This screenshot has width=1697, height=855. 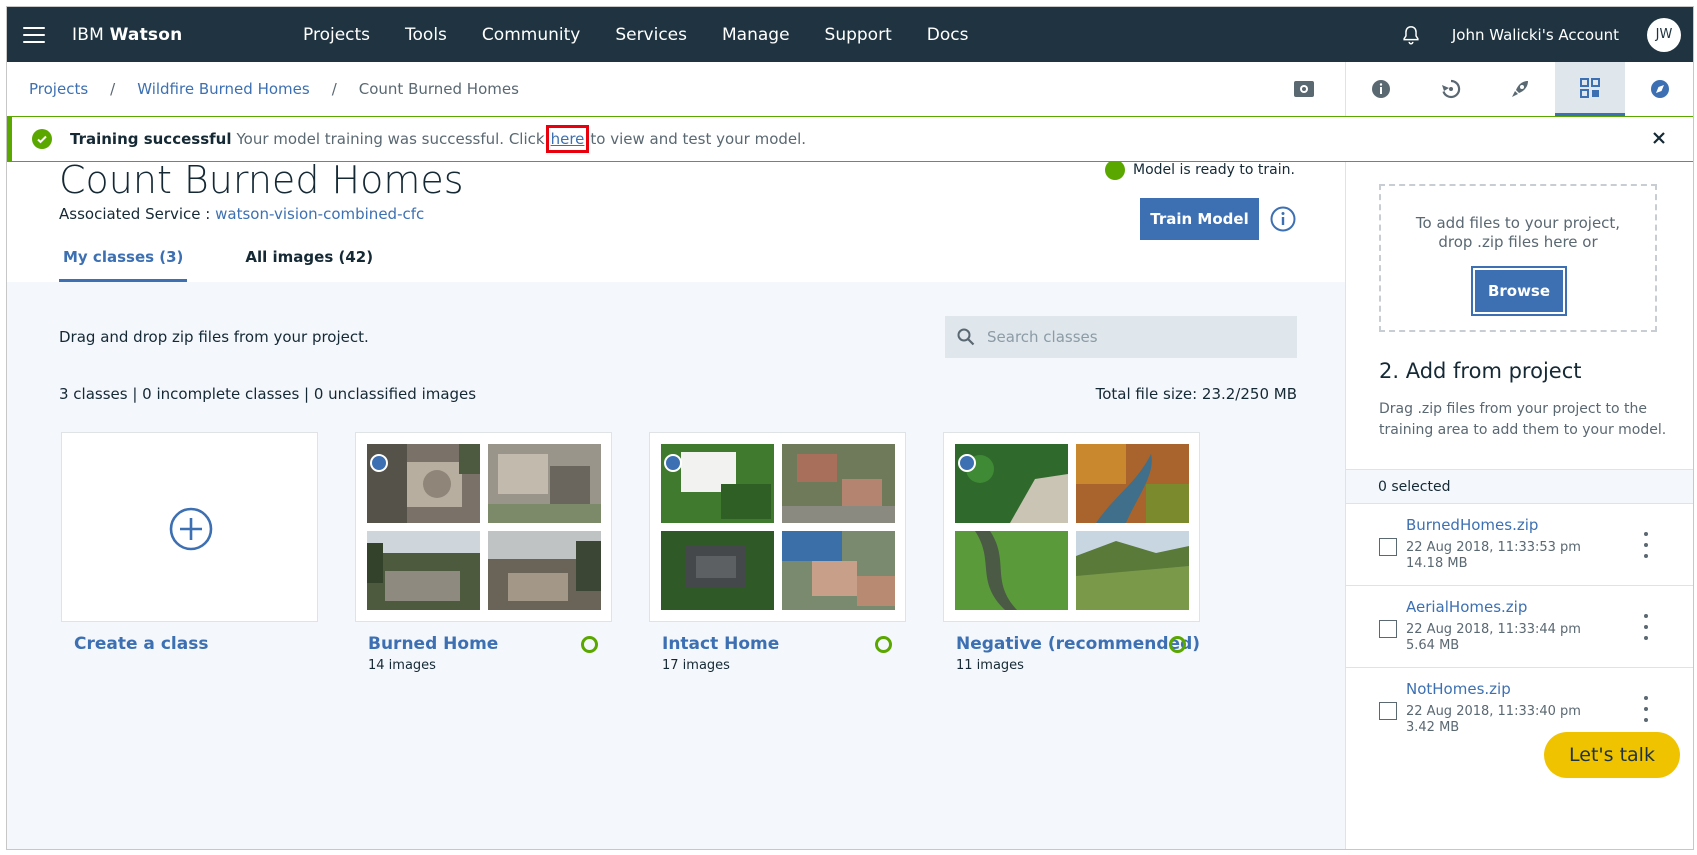 I want to click on right-toolbar, so click(x=1519, y=89).